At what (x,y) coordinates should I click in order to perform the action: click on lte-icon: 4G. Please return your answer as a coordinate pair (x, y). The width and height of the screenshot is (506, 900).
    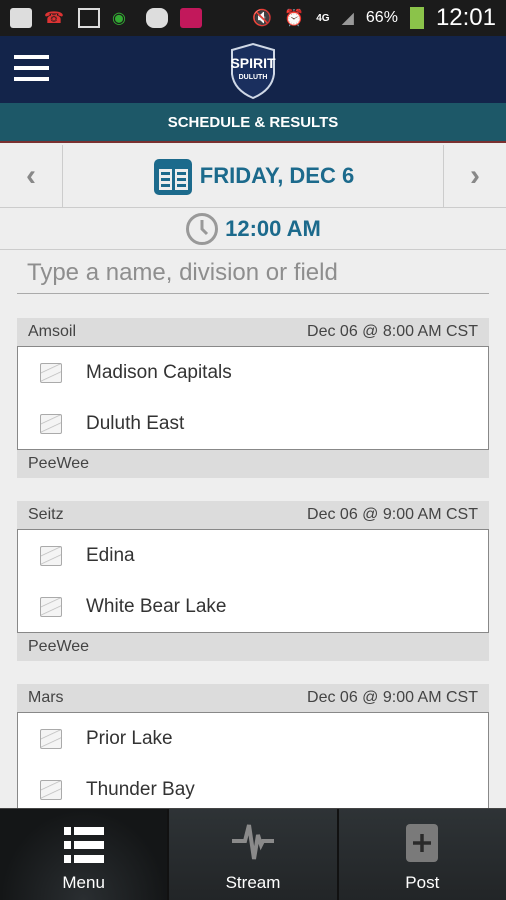
    Looking at the image, I should click on (323, 18).